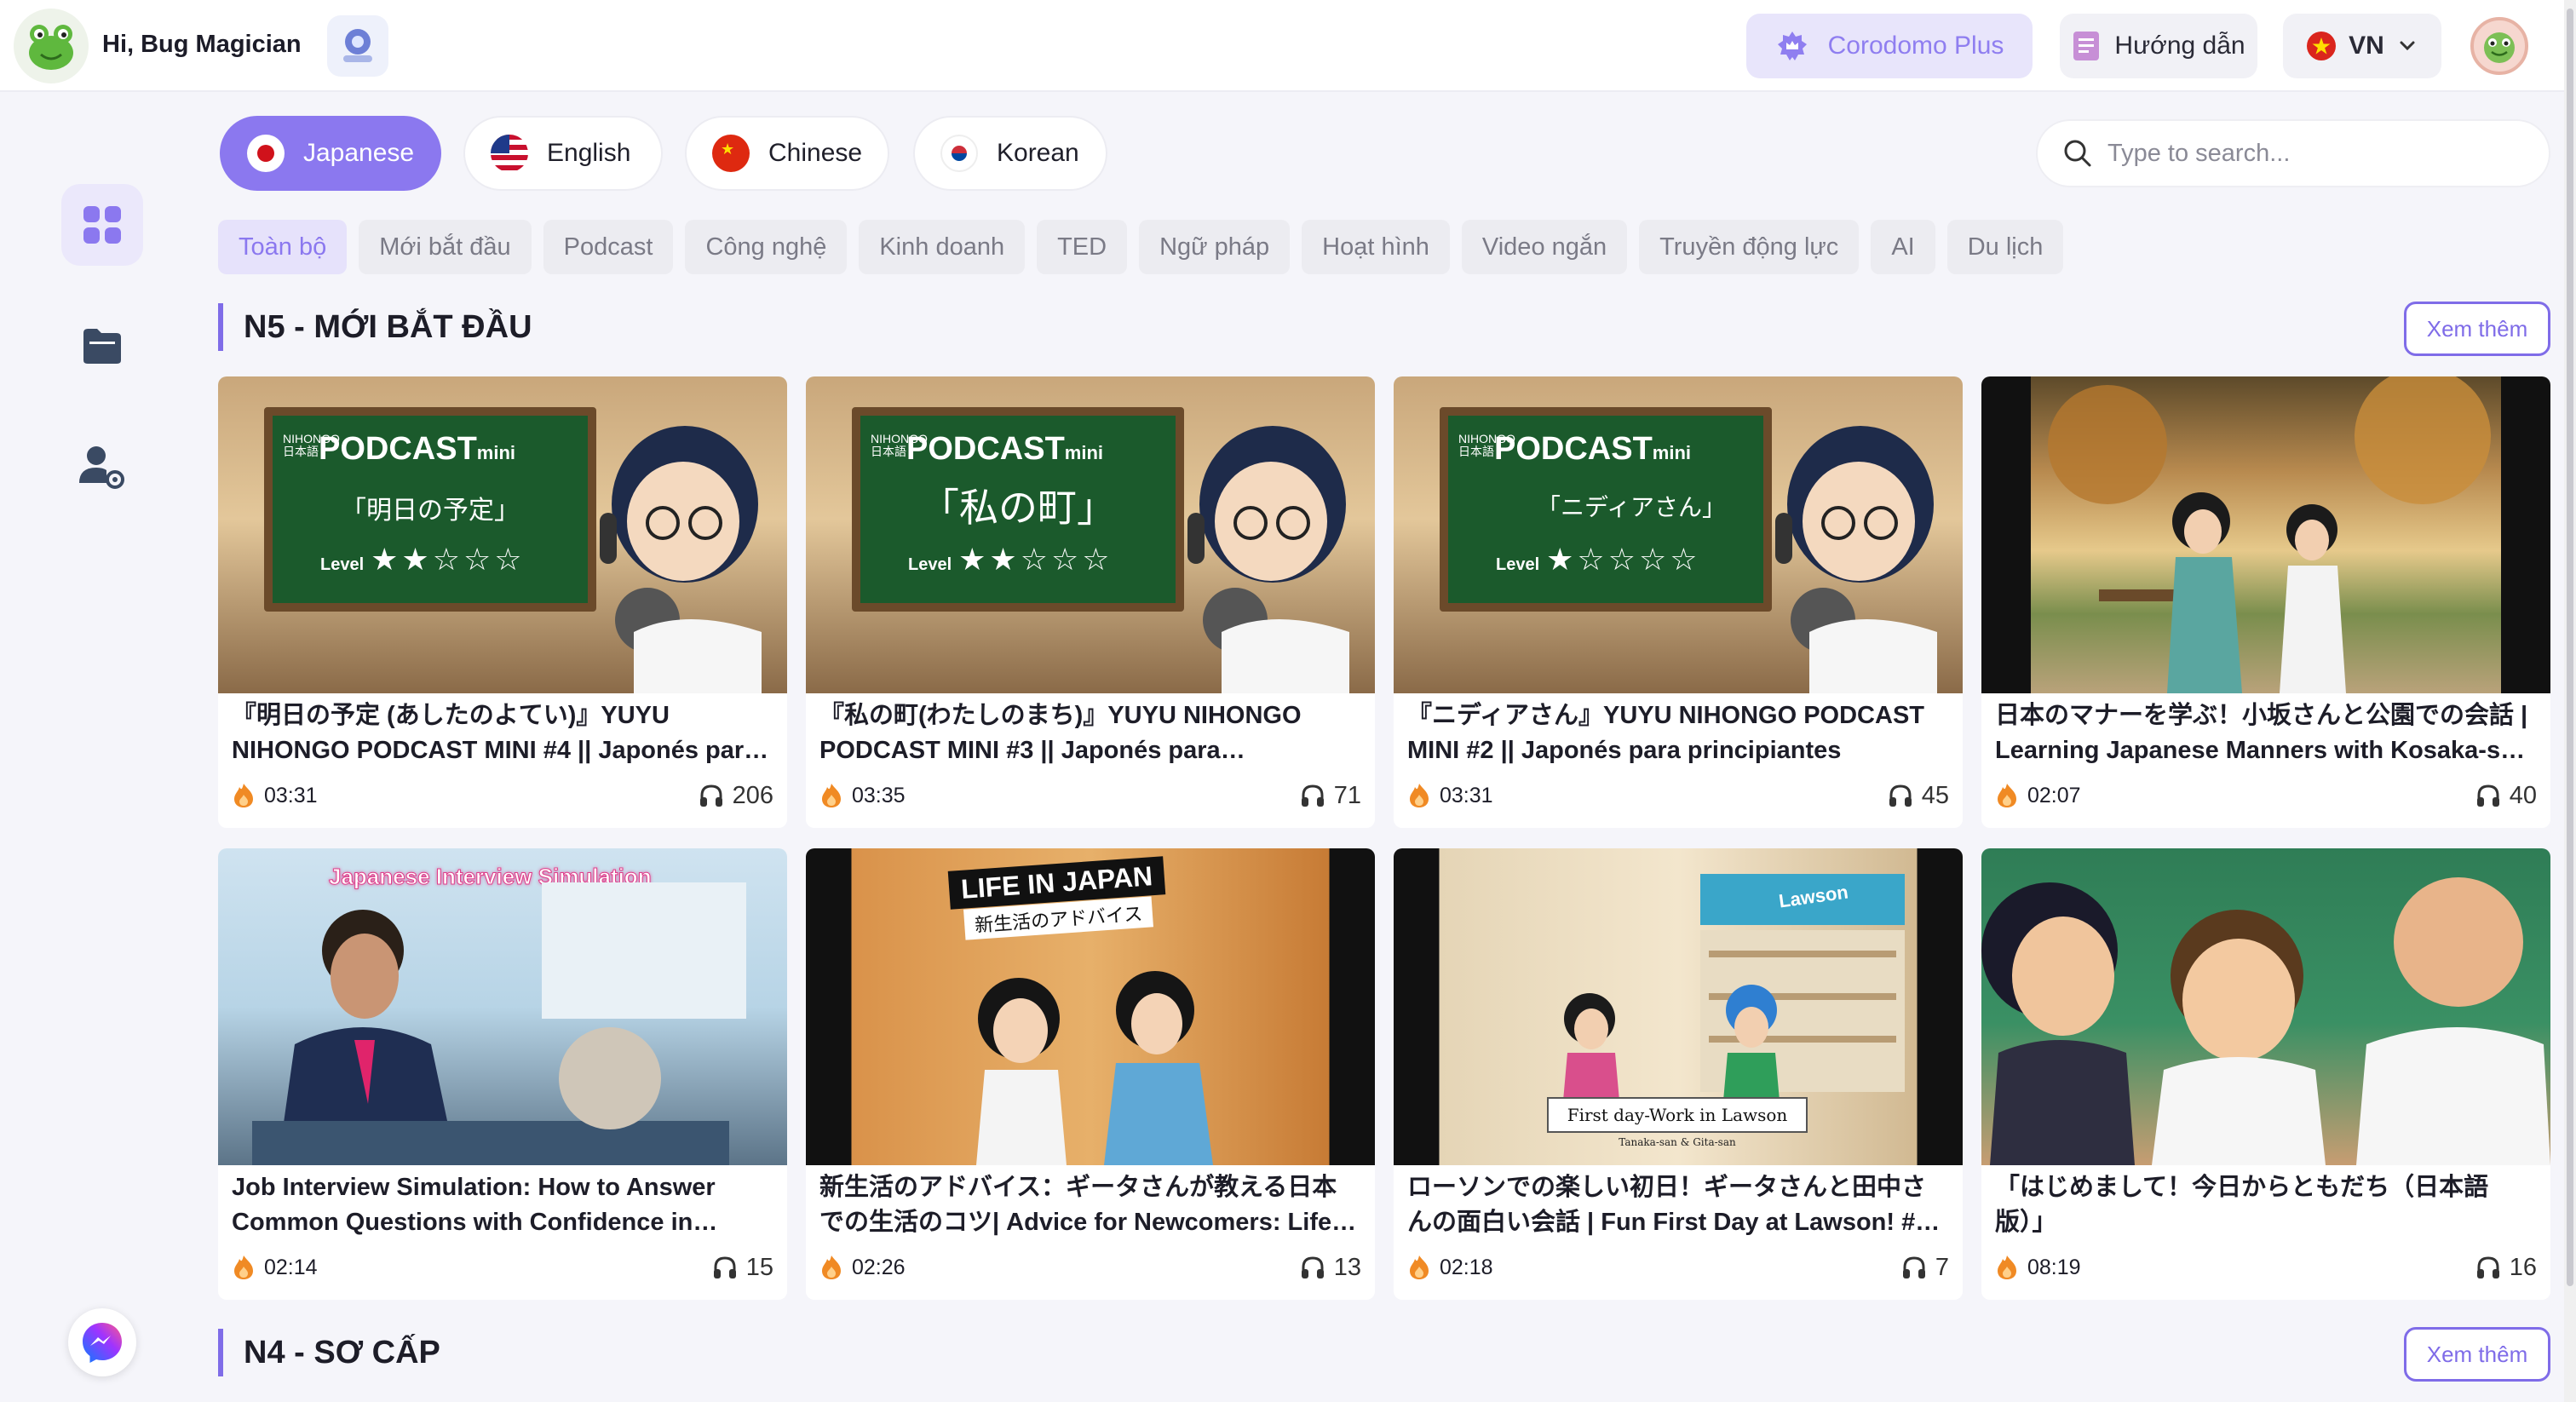  Describe the element at coordinates (102, 225) in the screenshot. I see `sidebar-item-dashboard` at that location.